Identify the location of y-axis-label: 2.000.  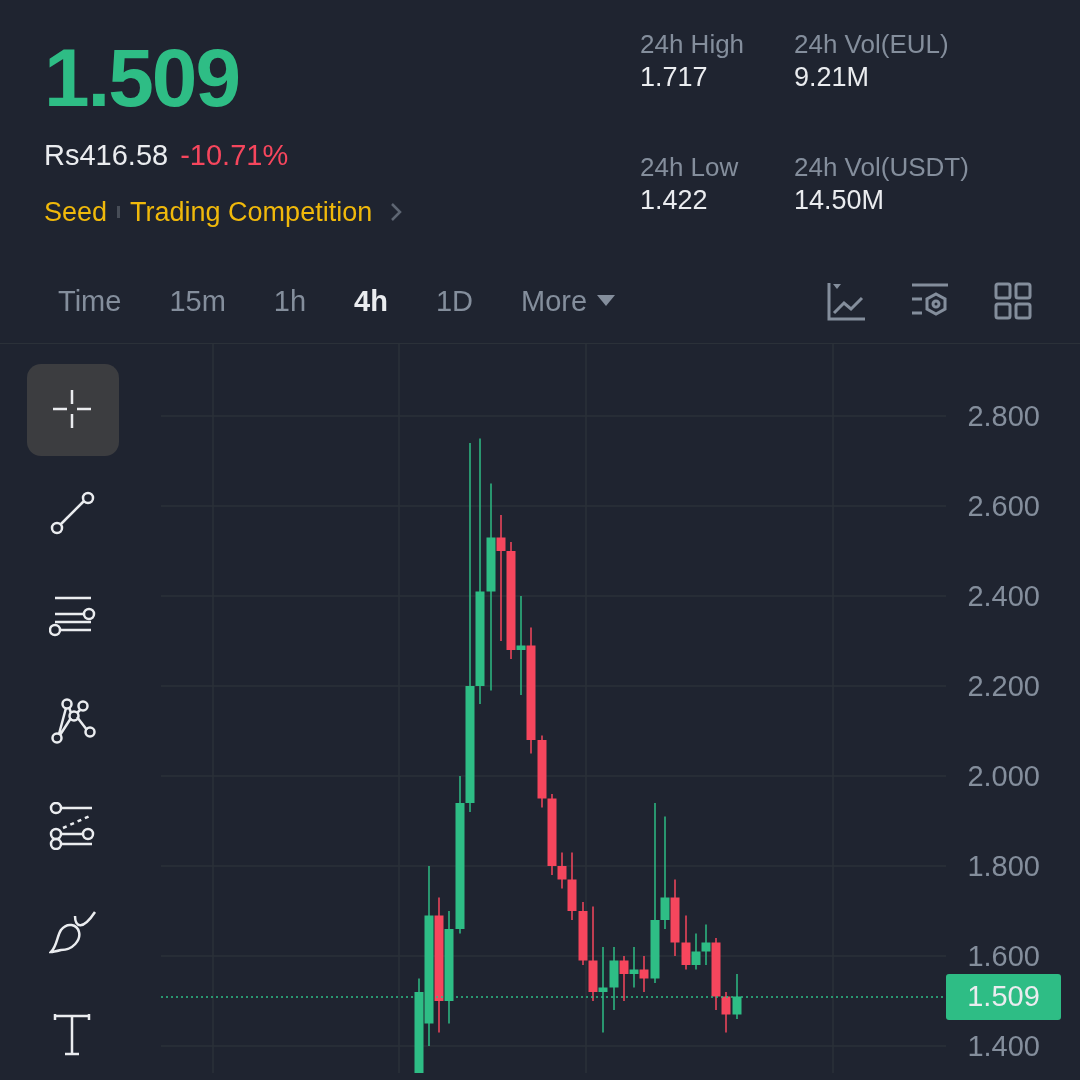
(1003, 776).